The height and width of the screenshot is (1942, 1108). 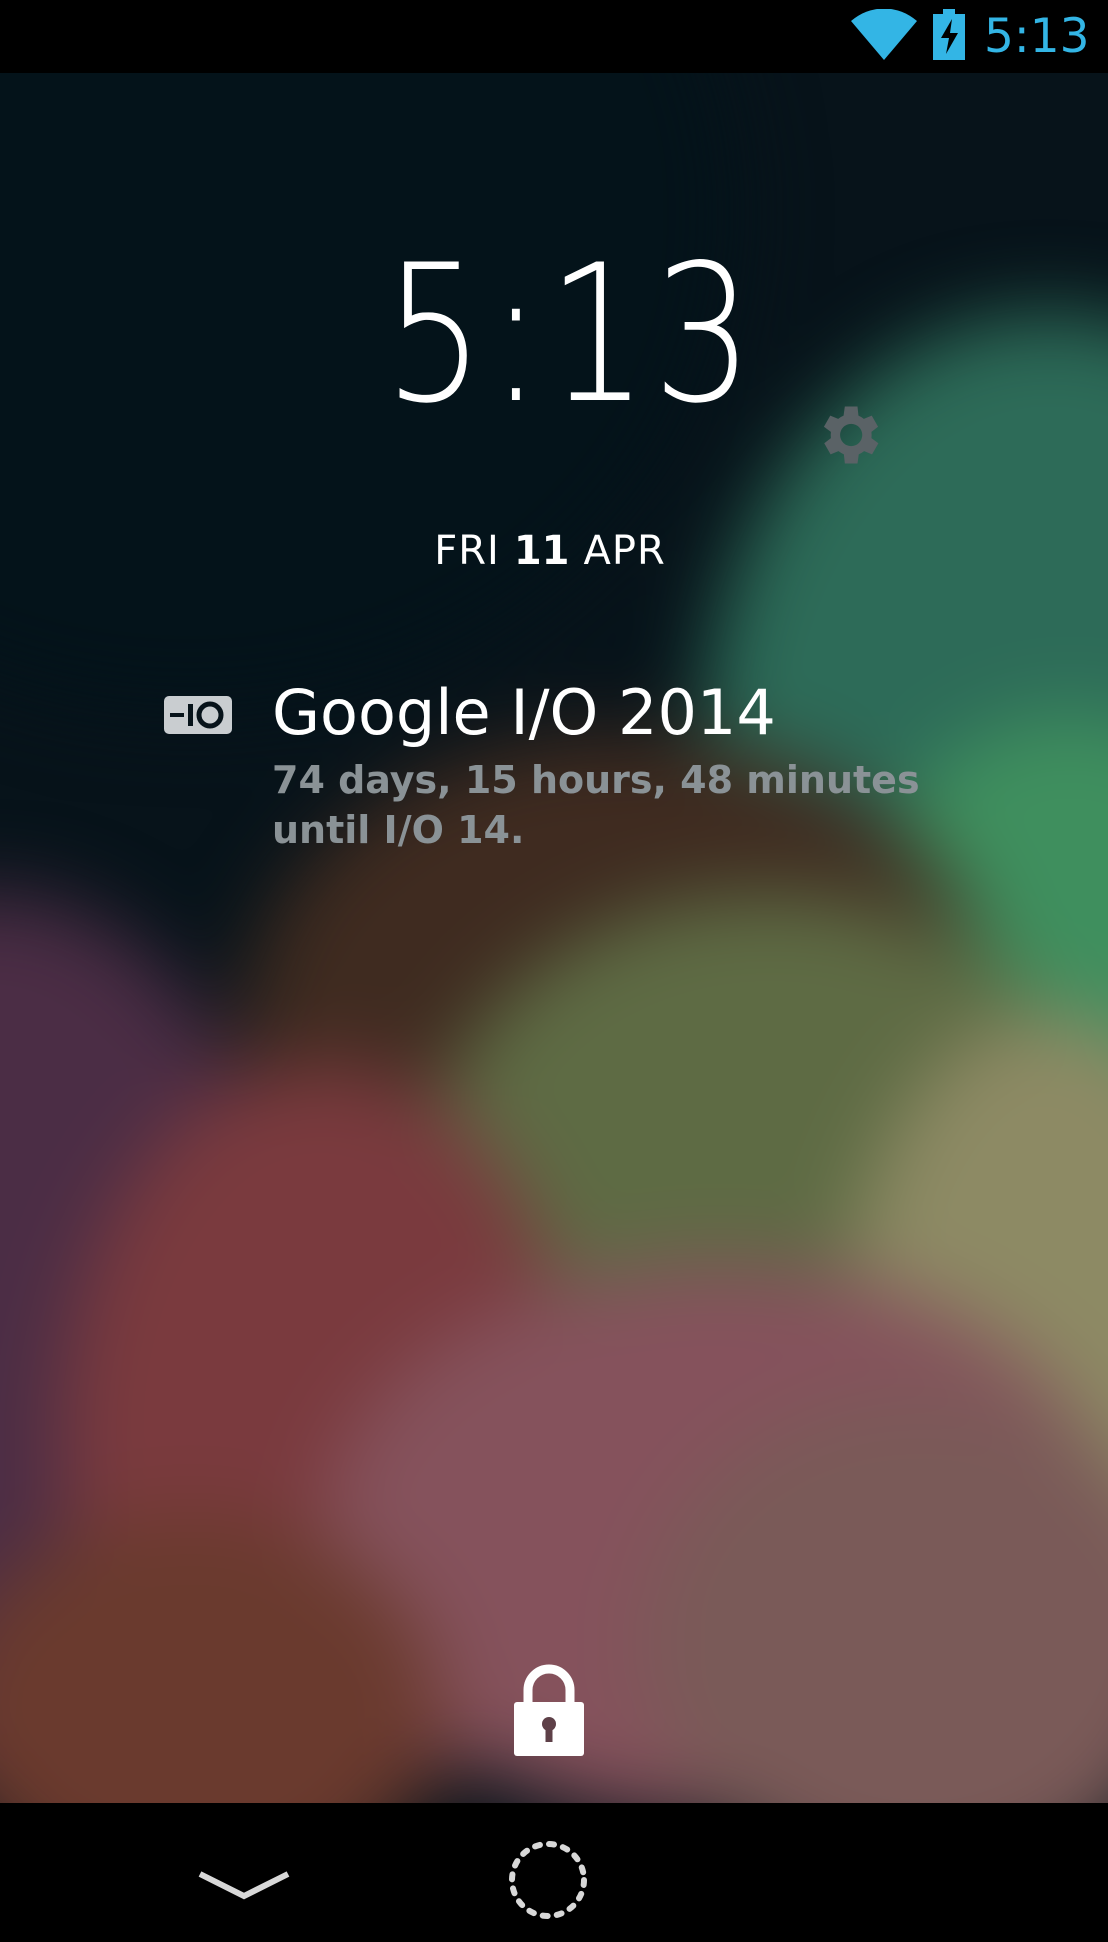 I want to click on back-chevron-icon, so click(x=244, y=1886).